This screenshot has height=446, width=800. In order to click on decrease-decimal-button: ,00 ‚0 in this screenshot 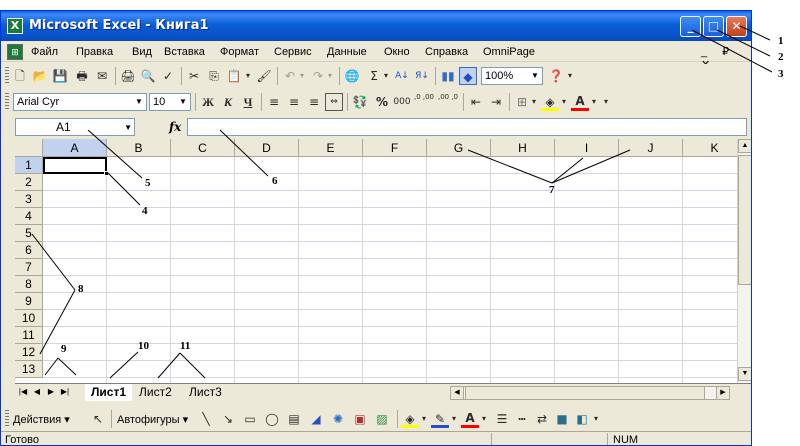, I will do `click(448, 102)`.